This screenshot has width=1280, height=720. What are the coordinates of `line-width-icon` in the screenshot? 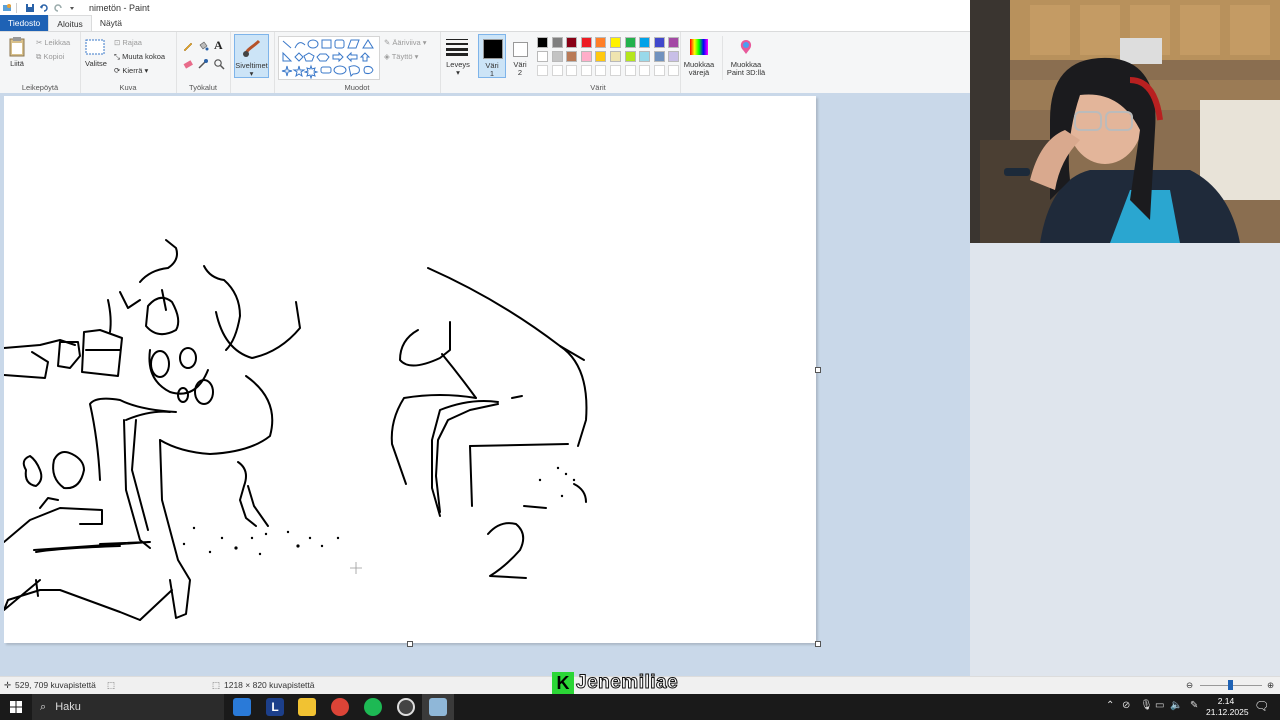 It's located at (457, 47).